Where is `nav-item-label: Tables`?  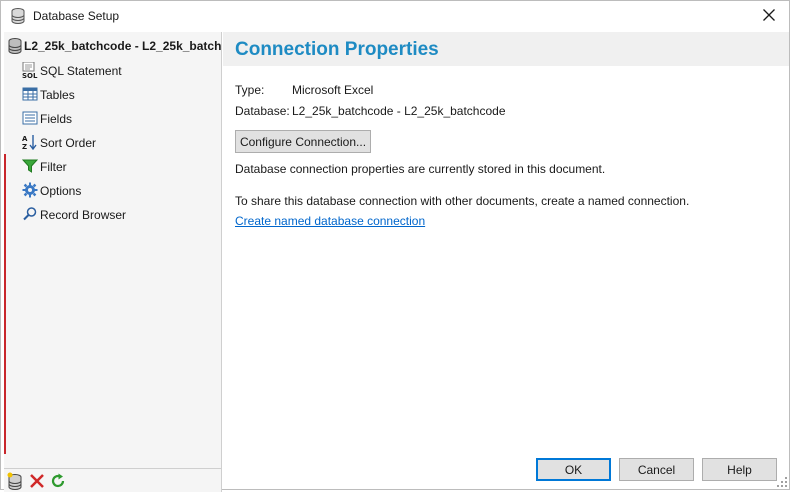
nav-item-label: Tables is located at coordinates (57, 95).